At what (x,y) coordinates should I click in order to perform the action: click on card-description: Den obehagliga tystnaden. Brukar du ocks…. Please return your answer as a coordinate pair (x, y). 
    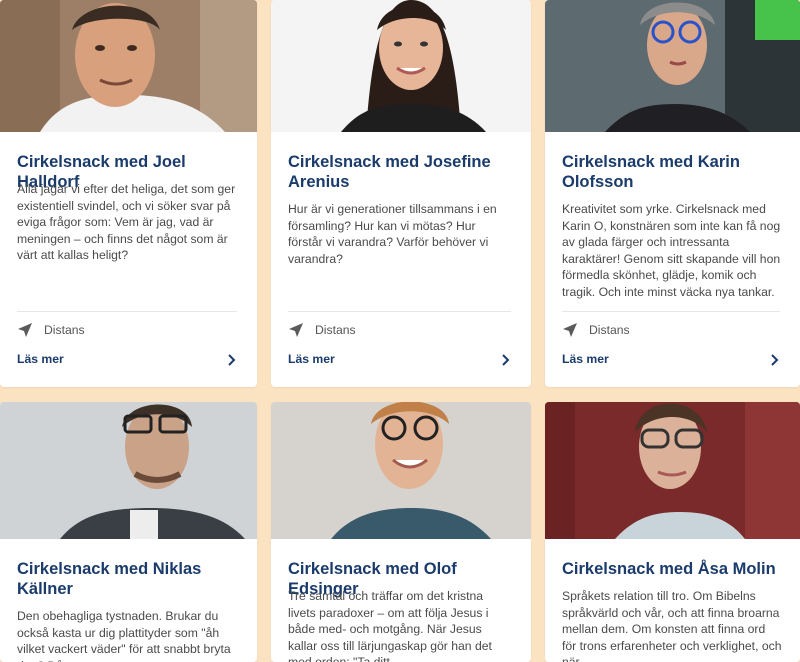
    Looking at the image, I should click on (124, 635).